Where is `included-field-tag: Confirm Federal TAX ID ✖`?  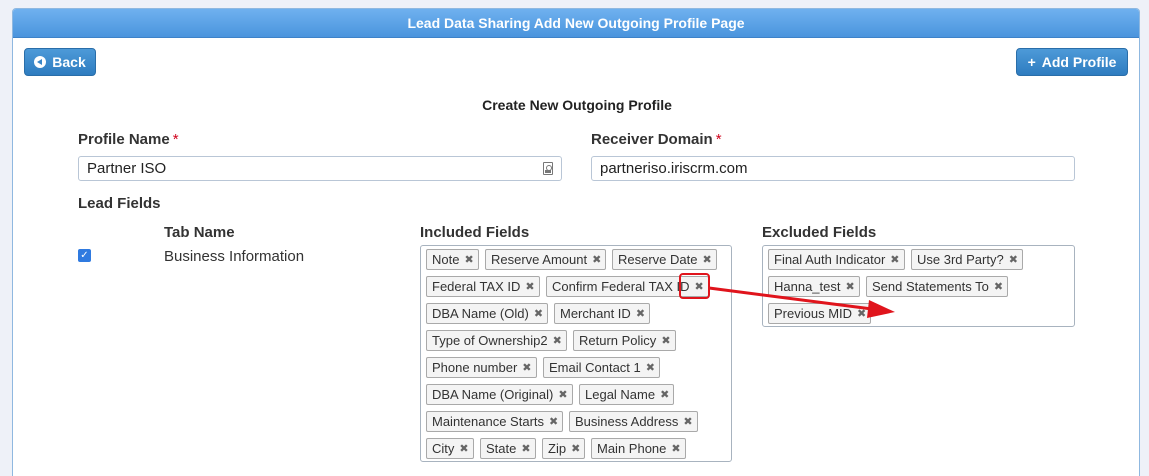 included-field-tag: Confirm Federal TAX ID ✖ is located at coordinates (627, 286).